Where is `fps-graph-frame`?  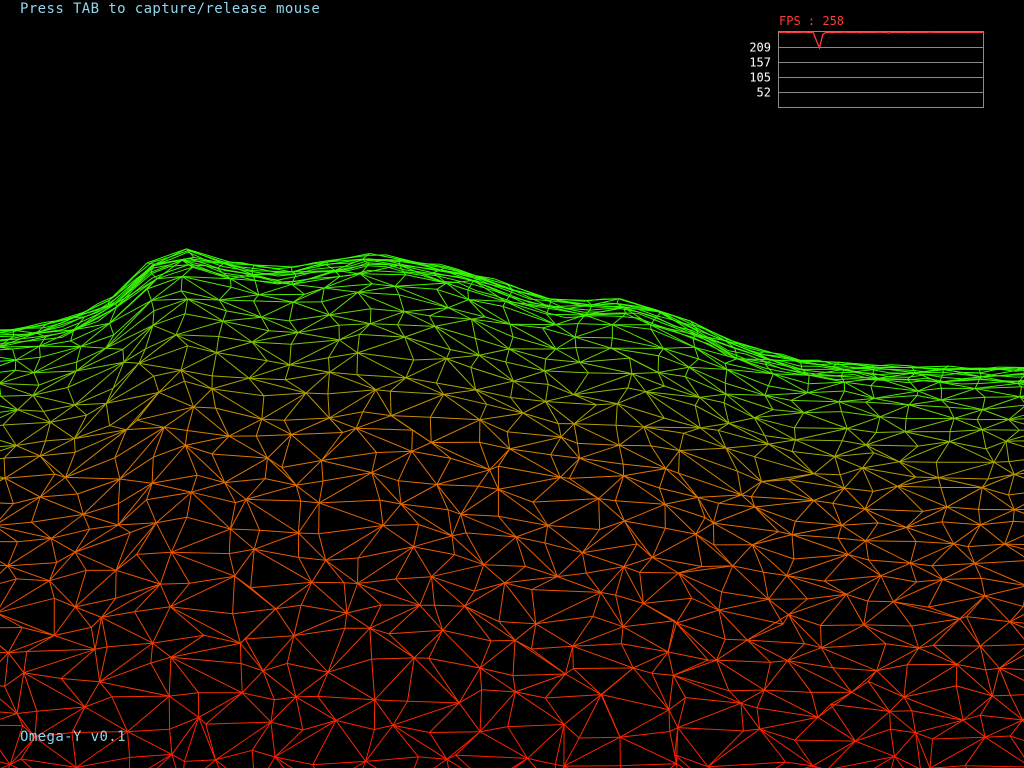
fps-graph-frame is located at coordinates (881, 69).